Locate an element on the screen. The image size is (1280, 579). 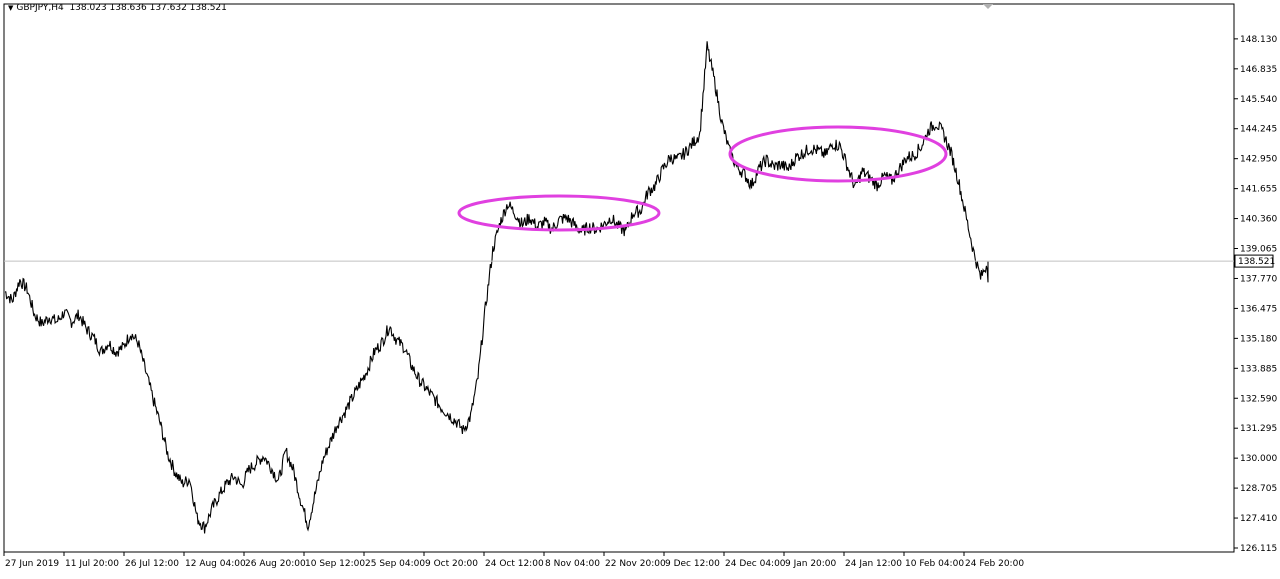
ohlc-values: 138.023 138.636 137.632 138.521 is located at coordinates (148, 8).